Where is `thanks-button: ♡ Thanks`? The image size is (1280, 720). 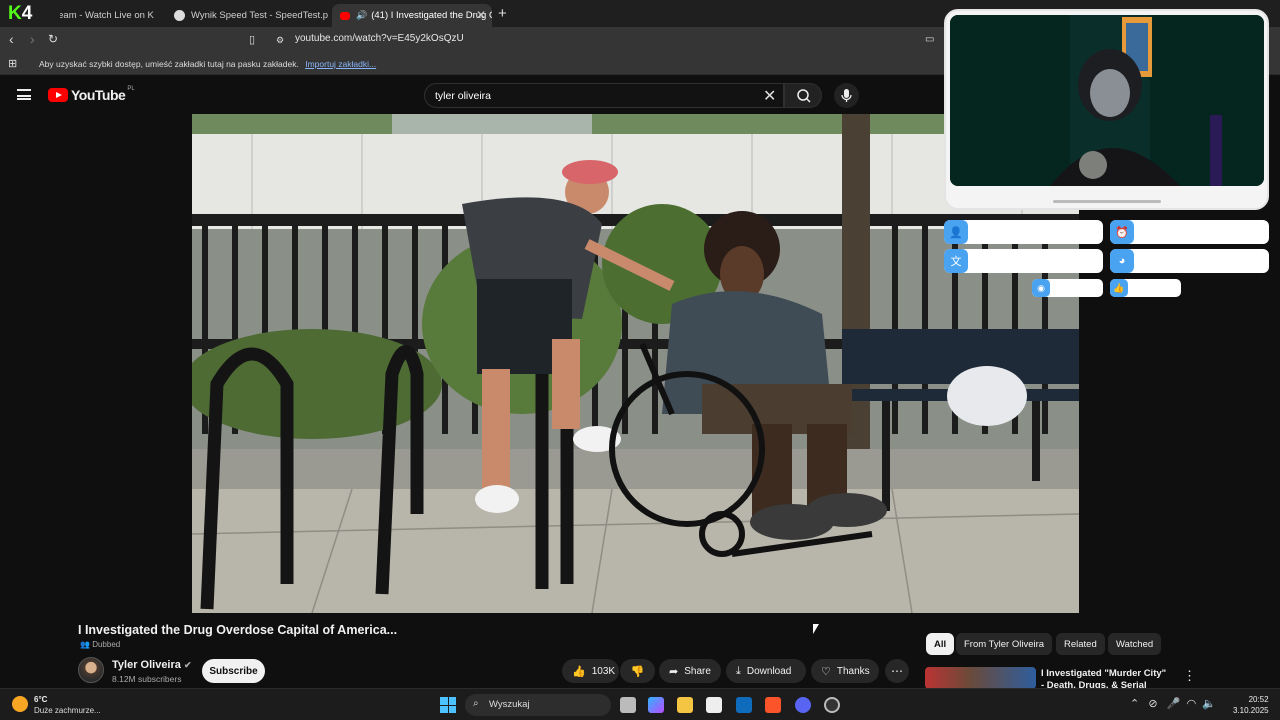 thanks-button: ♡ Thanks is located at coordinates (845, 671).